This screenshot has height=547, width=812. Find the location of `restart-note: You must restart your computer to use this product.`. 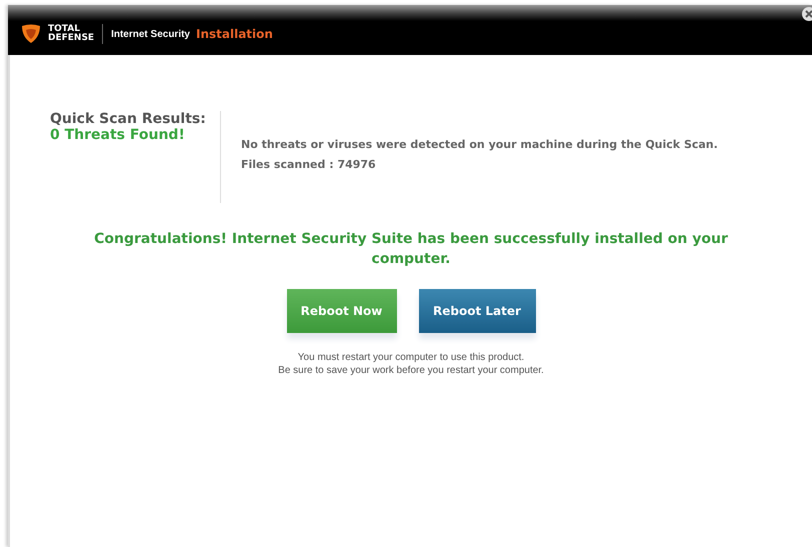

restart-note: You must restart your computer to use this product. is located at coordinates (411, 357).